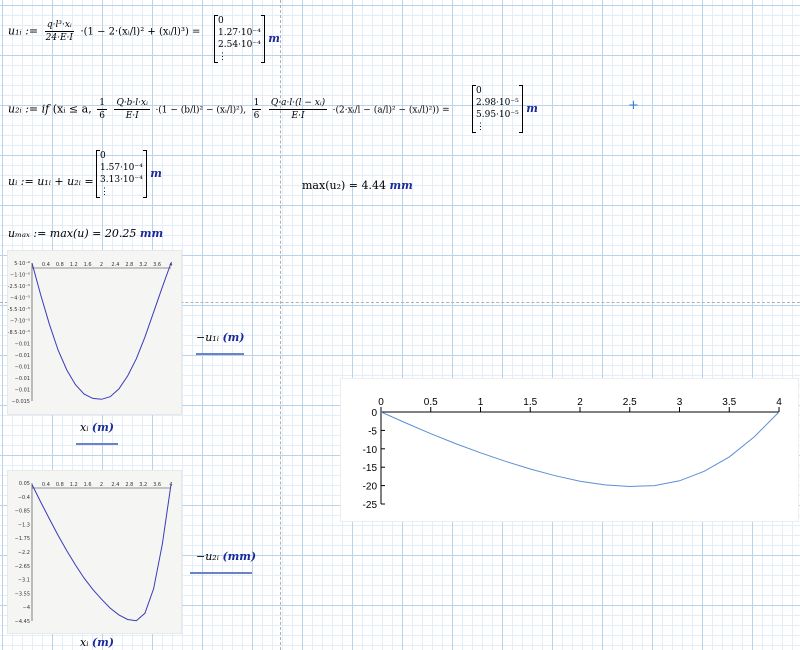 Image resolution: width=800 pixels, height=650 pixels. Describe the element at coordinates (115, 265) in the screenshot. I see `plot1-xtick-5: 2.4` at that location.